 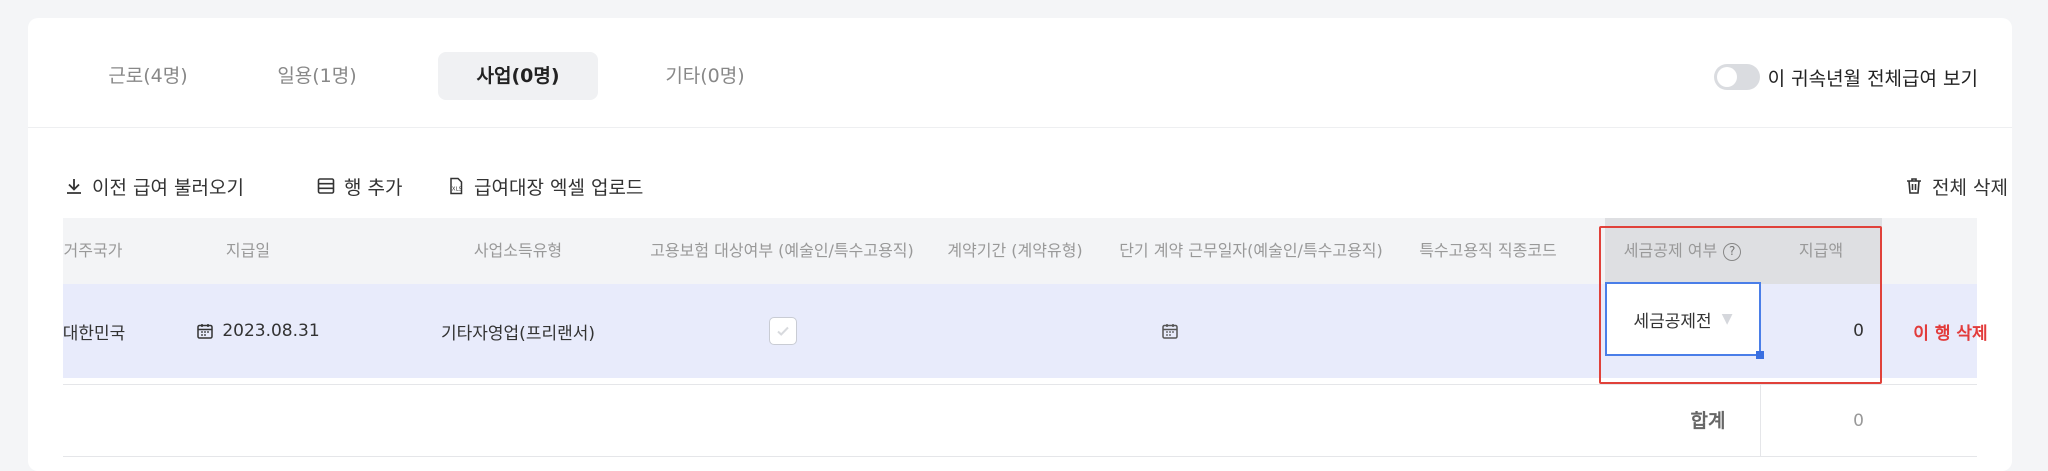 I want to click on full-pay-toggle-label: 이 귀속년월 전체급여 보기, so click(x=1872, y=78).